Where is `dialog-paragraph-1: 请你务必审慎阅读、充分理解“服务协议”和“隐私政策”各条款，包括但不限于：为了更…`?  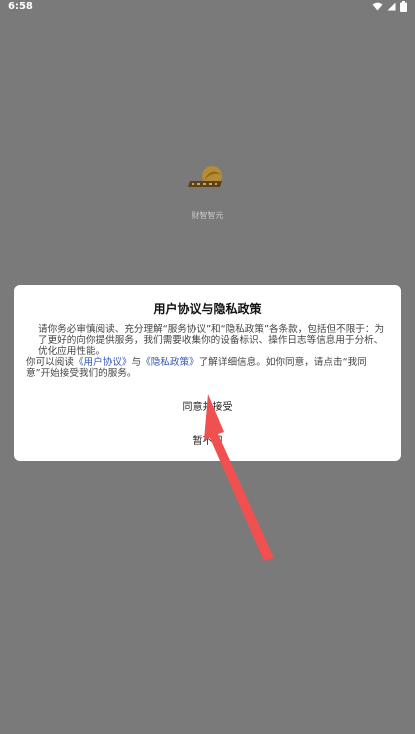 dialog-paragraph-1: 请你务必审慎阅读、充分理解“服务协议”和“隐私政策”各条款，包括但不限于：为了更… is located at coordinates (211, 340).